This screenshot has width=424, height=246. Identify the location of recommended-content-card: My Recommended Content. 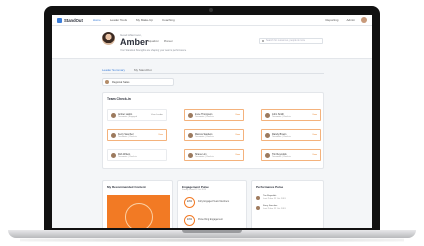
(137, 204).